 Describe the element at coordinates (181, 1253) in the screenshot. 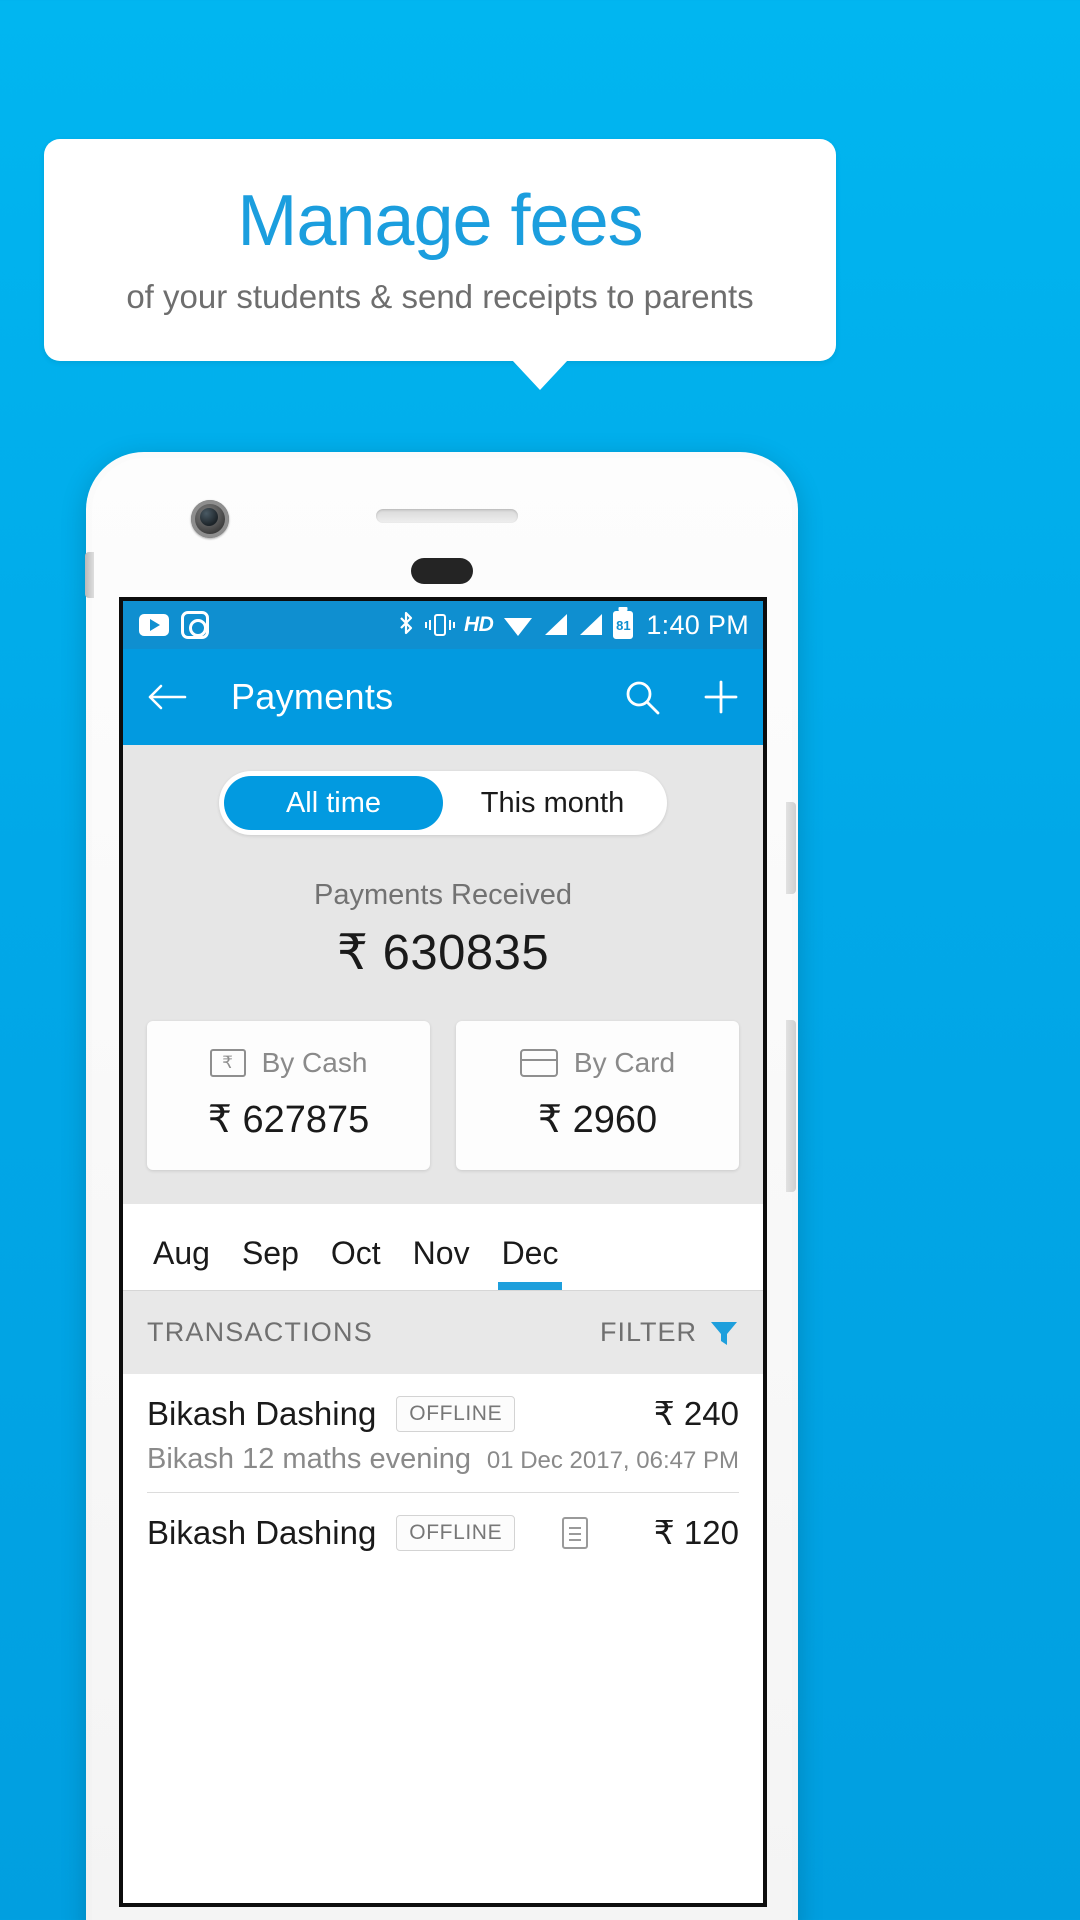

I see `tab-aug-label: Aug` at that location.